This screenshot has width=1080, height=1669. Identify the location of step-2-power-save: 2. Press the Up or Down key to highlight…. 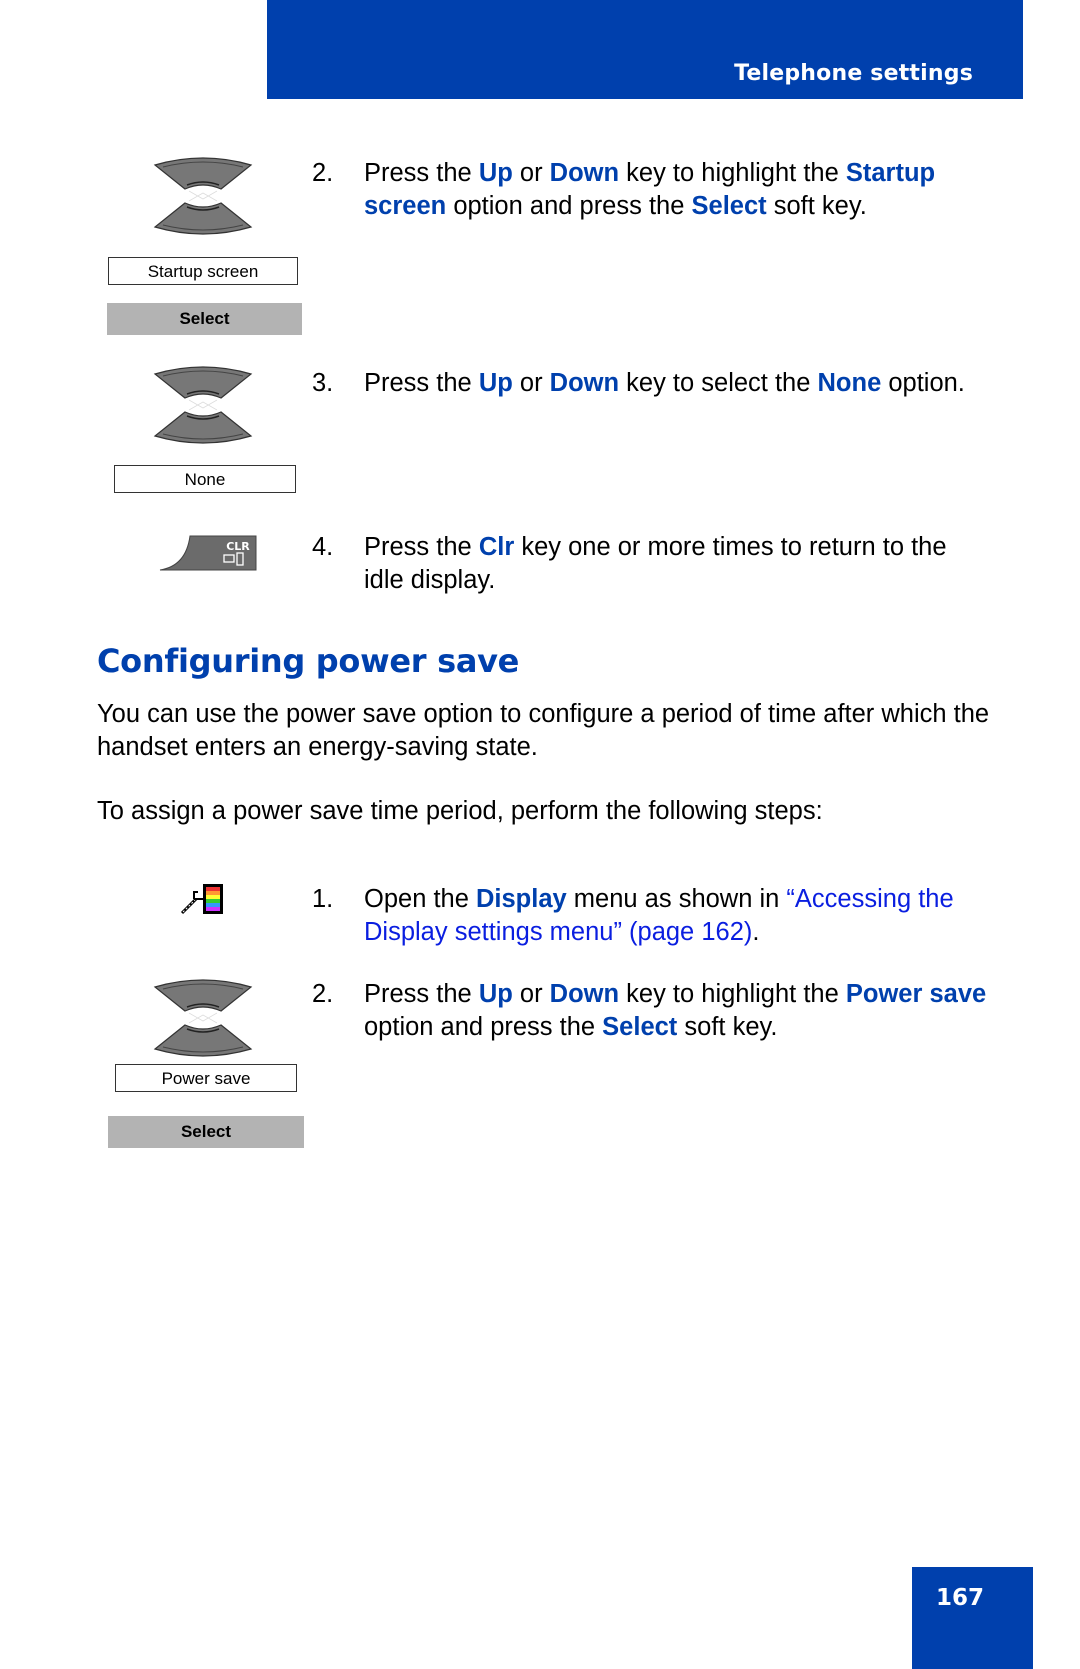
(652, 1011).